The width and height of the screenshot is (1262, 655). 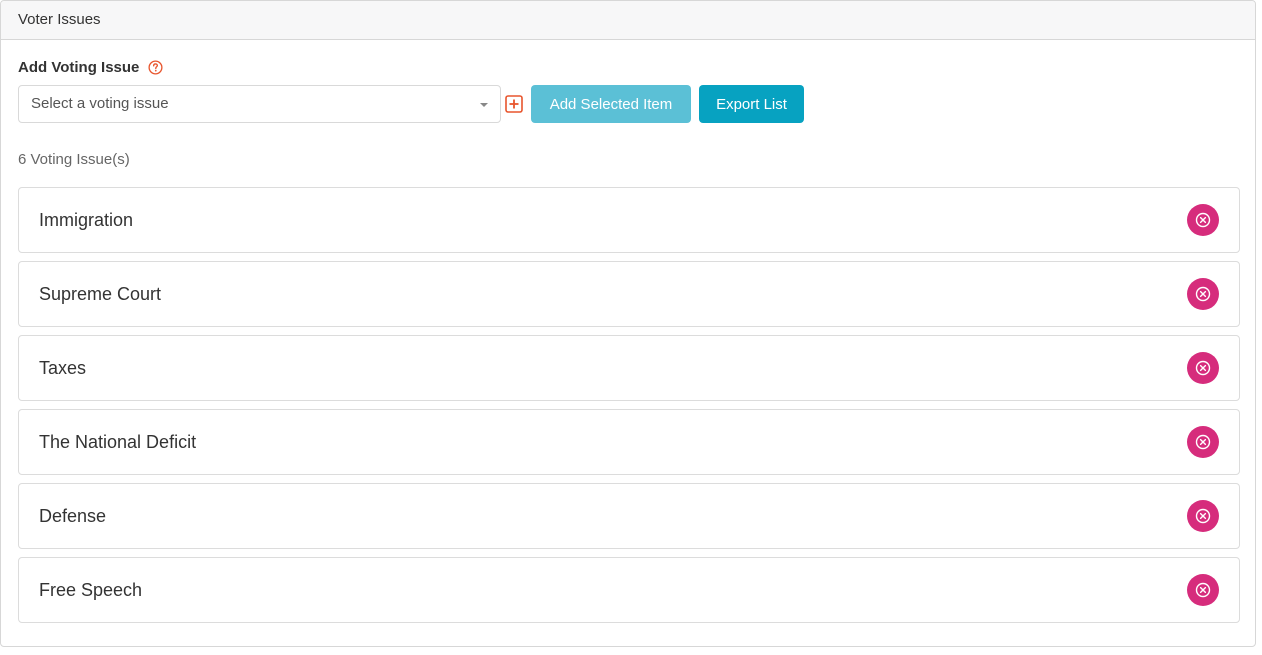 I want to click on issue-label: Taxes, so click(x=63, y=368).